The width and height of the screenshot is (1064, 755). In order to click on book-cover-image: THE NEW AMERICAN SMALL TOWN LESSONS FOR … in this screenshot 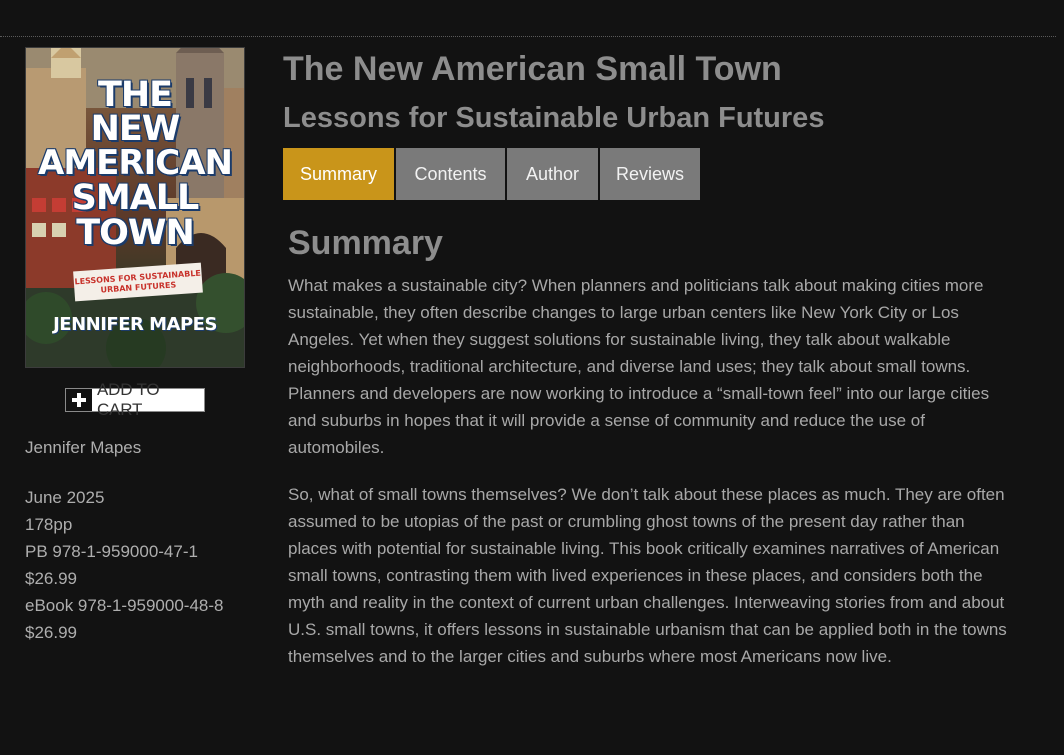, I will do `click(135, 207)`.